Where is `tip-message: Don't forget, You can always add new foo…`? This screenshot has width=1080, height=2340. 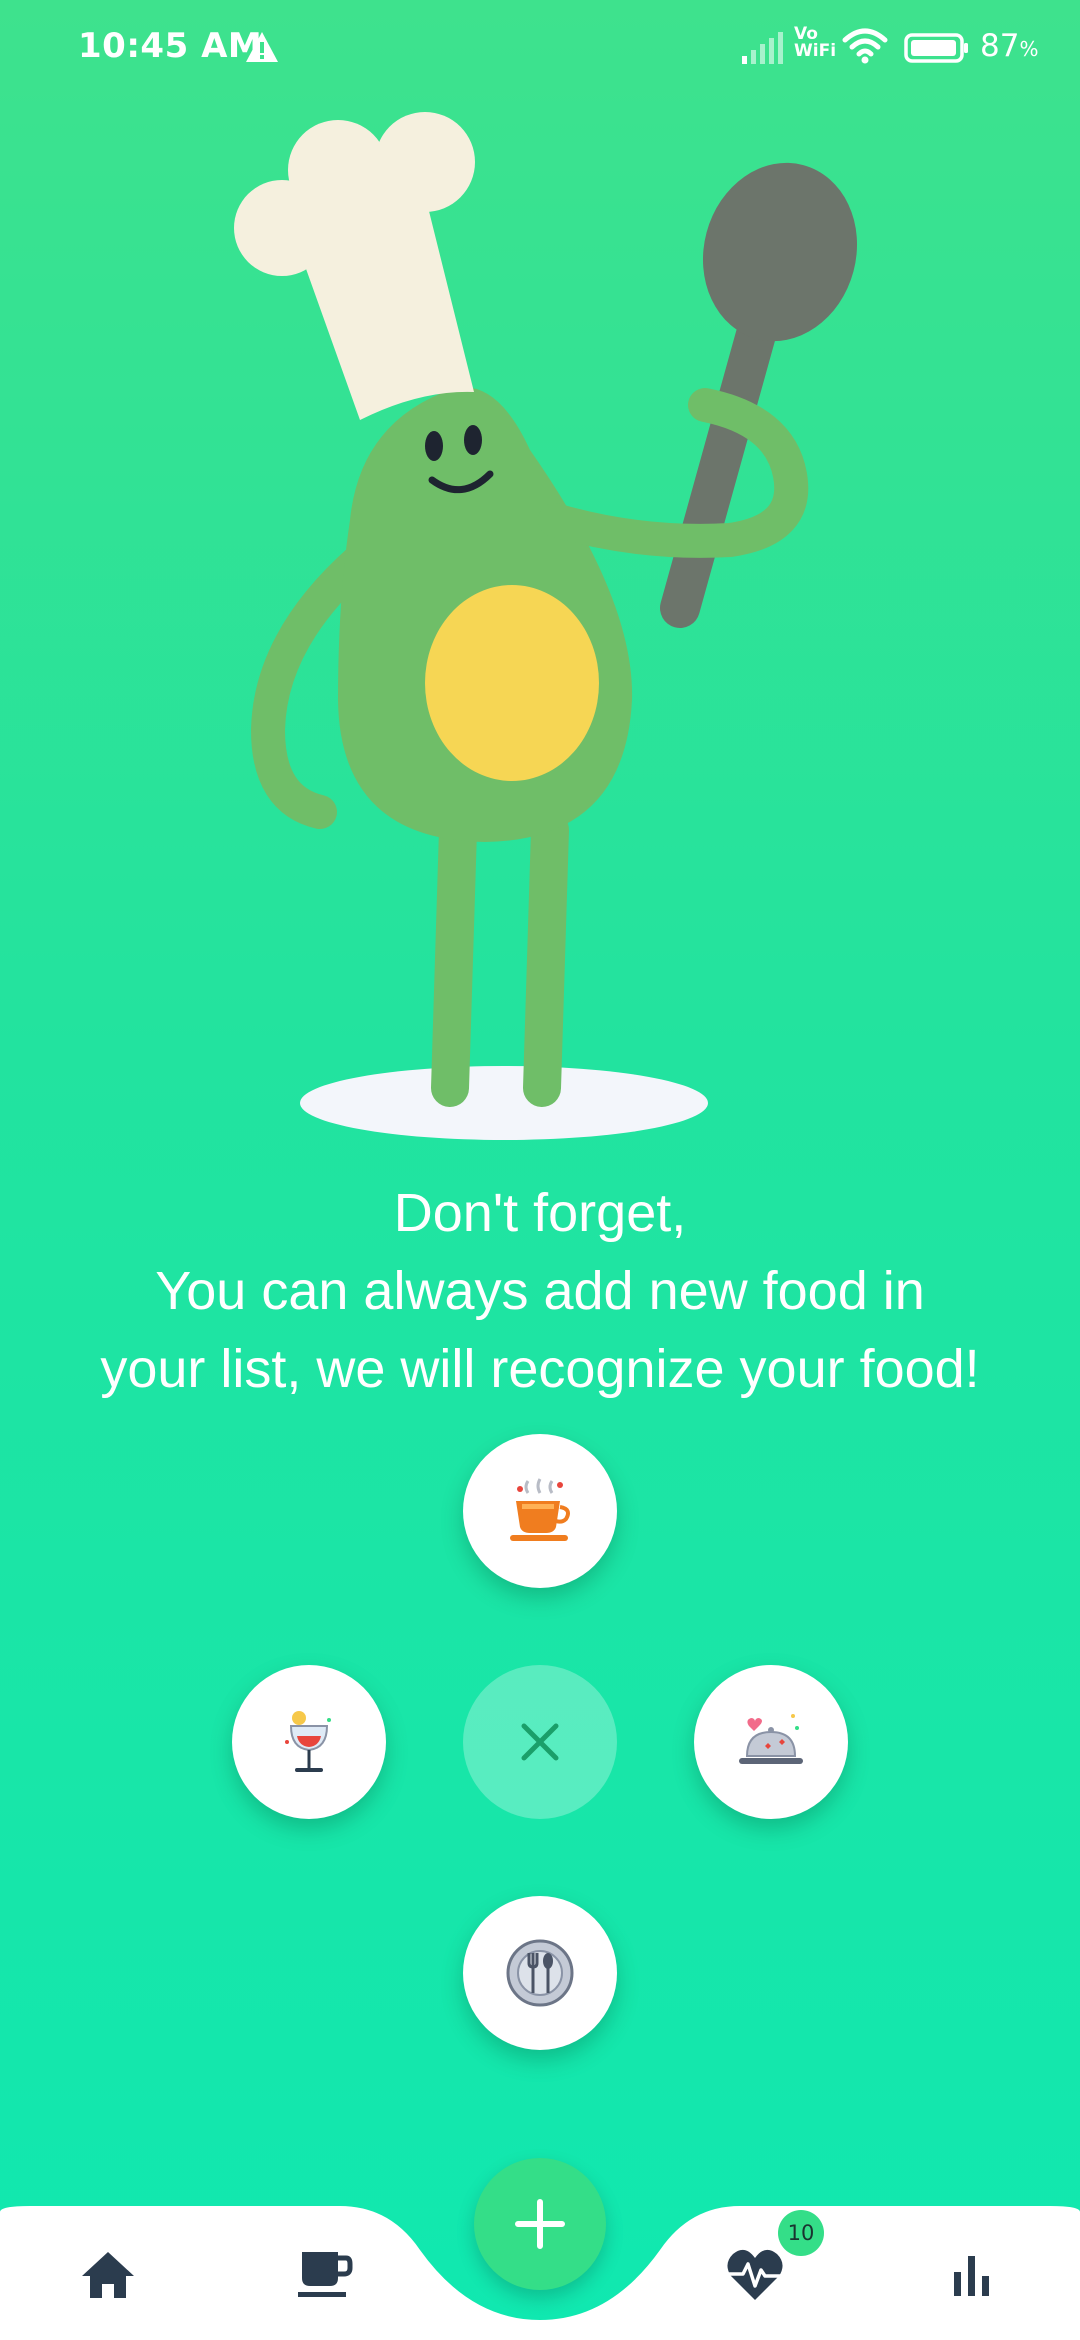
tip-message: Don't forget, You can always add new foo… is located at coordinates (540, 1291).